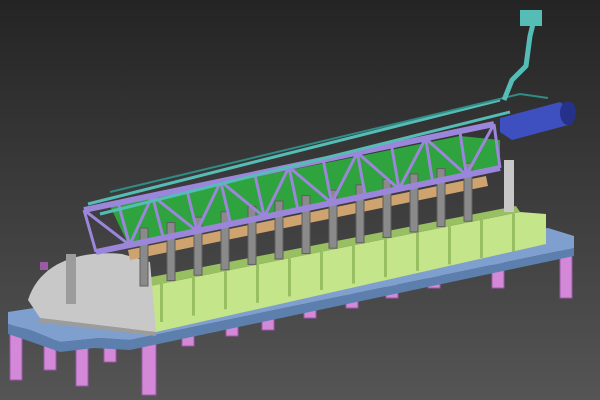 The height and width of the screenshot is (400, 600). I want to click on hood-door, so click(101, 279).